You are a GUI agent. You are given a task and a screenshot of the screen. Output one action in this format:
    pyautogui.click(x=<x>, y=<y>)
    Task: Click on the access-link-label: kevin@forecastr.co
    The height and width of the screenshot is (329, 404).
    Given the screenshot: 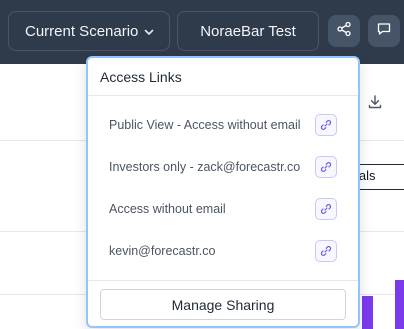 What is the action you would take?
    pyautogui.click(x=162, y=251)
    